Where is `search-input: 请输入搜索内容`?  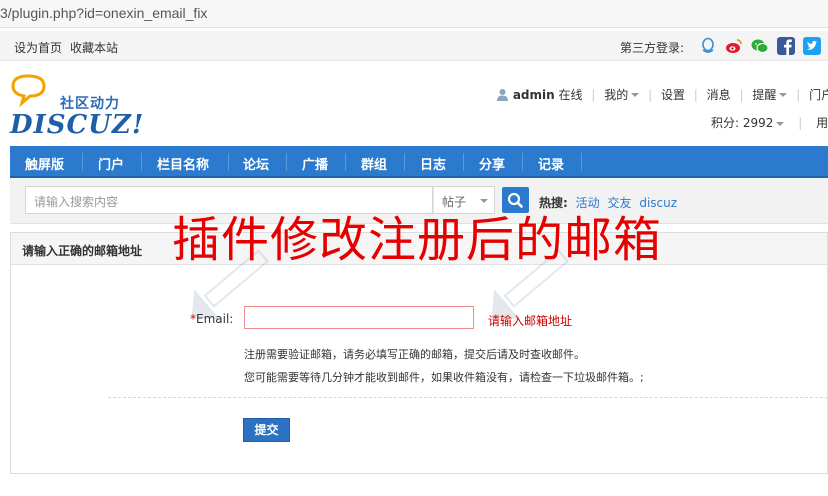 search-input: 请输入搜索内容 is located at coordinates (229, 200).